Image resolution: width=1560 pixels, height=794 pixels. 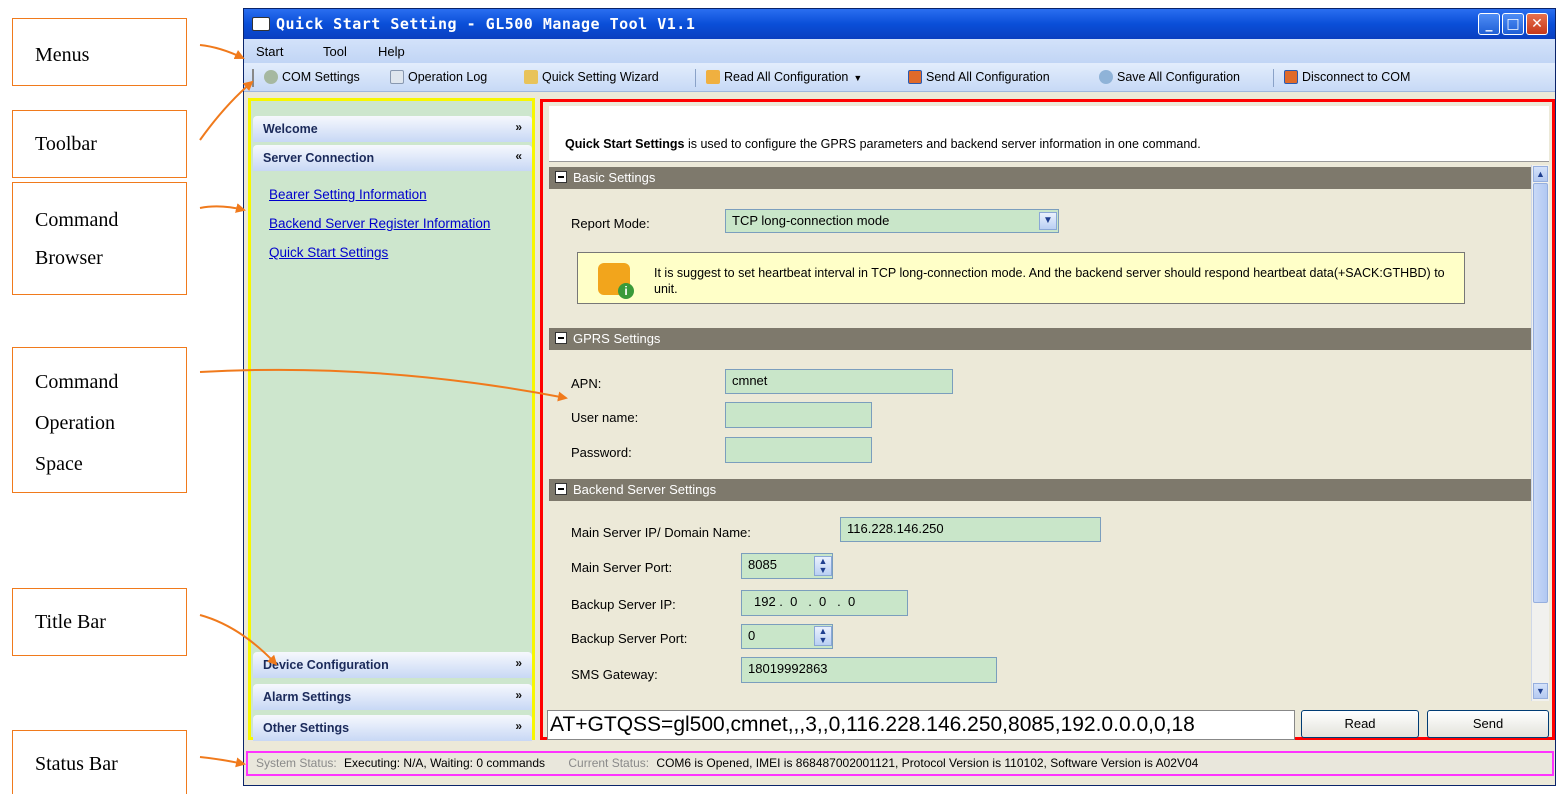 What do you see at coordinates (824, 603) in the screenshot?
I see `backup-server-ip-input: 192 . 0 . 0 . 0` at bounding box center [824, 603].